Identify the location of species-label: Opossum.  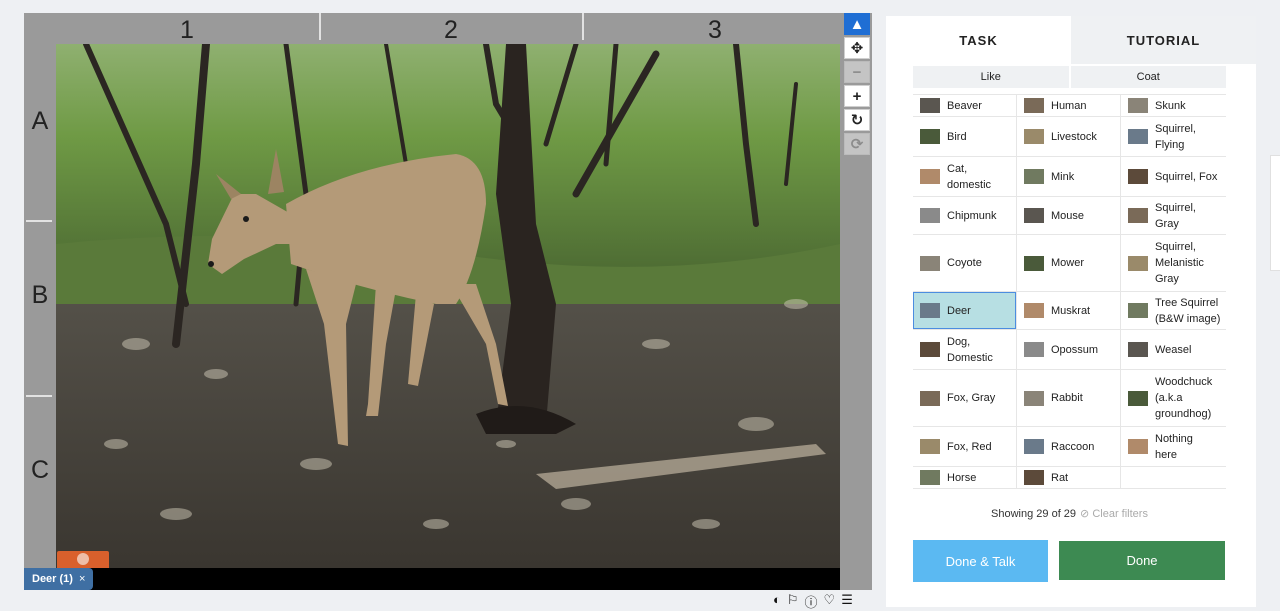
(1075, 349).